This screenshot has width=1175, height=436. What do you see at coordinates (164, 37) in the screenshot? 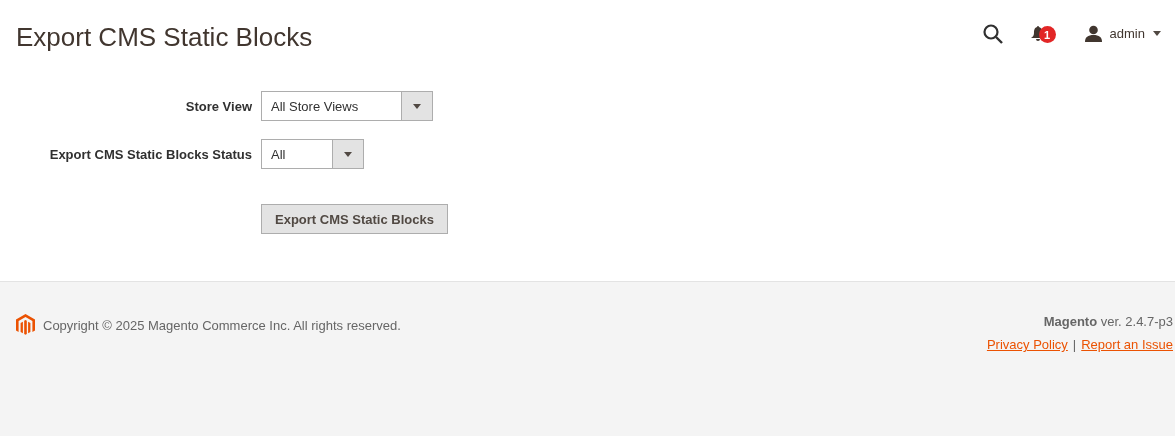
I see `page-title: Export CMS Static Blocks` at bounding box center [164, 37].